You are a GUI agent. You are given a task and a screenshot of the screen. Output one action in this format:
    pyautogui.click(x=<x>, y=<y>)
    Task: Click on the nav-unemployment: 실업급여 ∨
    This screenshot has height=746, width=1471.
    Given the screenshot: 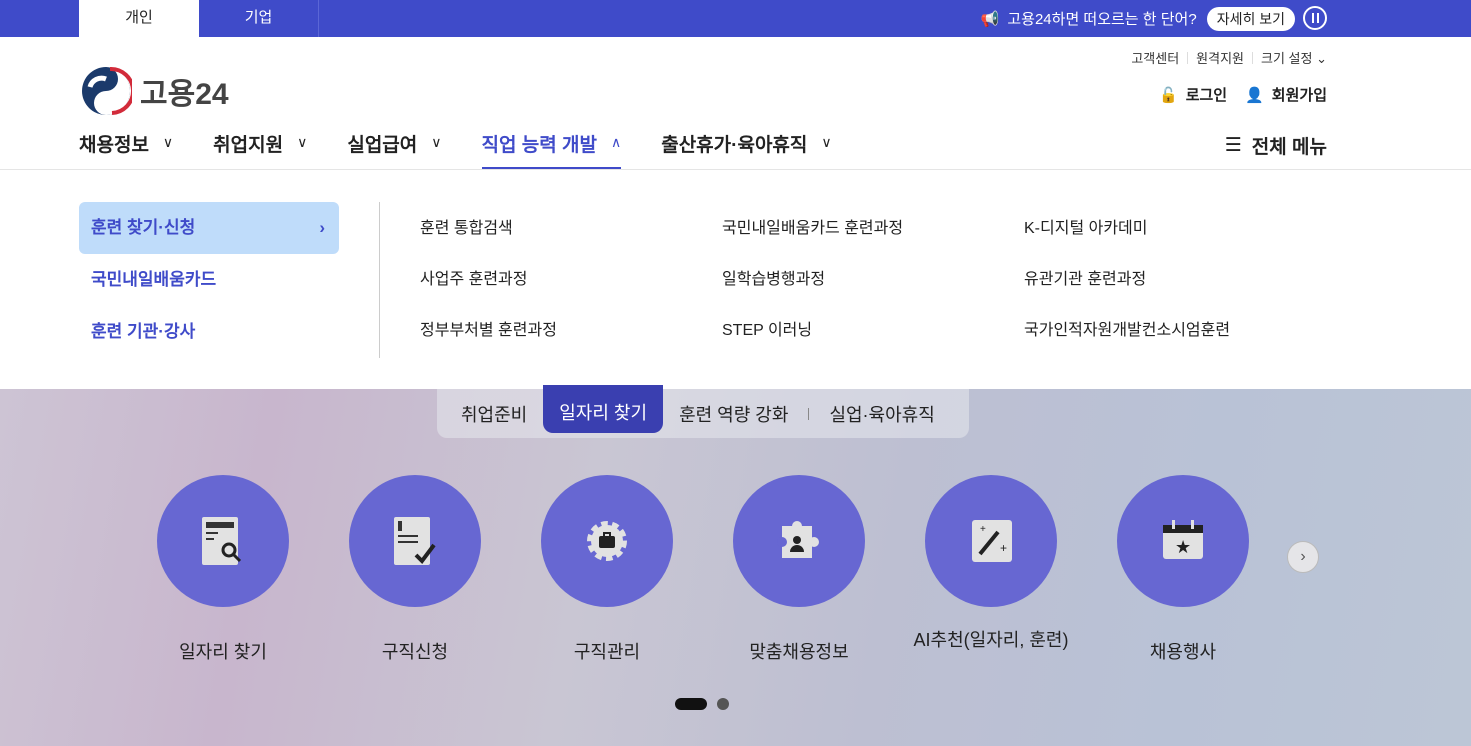 What is the action you would take?
    pyautogui.click(x=394, y=150)
    